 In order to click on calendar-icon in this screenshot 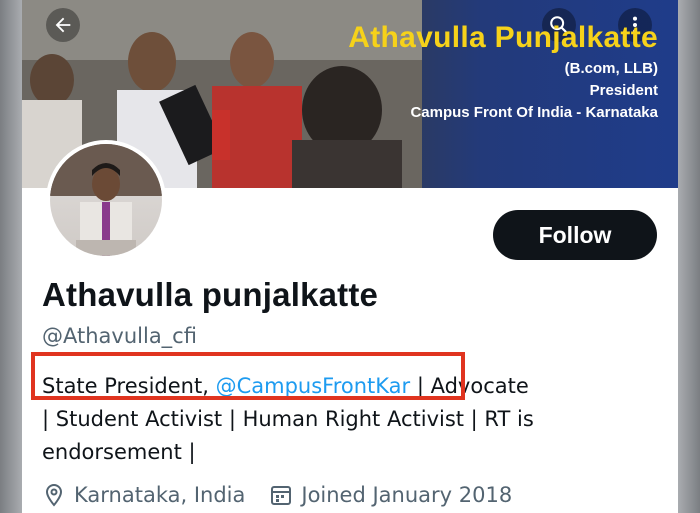, I will do `click(281, 495)`.